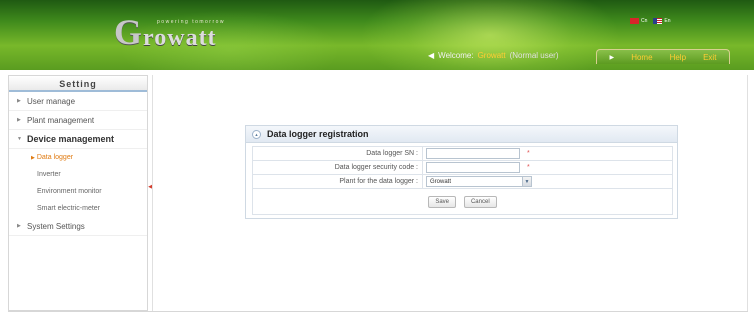 The height and width of the screenshot is (316, 754). I want to click on plant-select-value: Growatt, so click(441, 181).